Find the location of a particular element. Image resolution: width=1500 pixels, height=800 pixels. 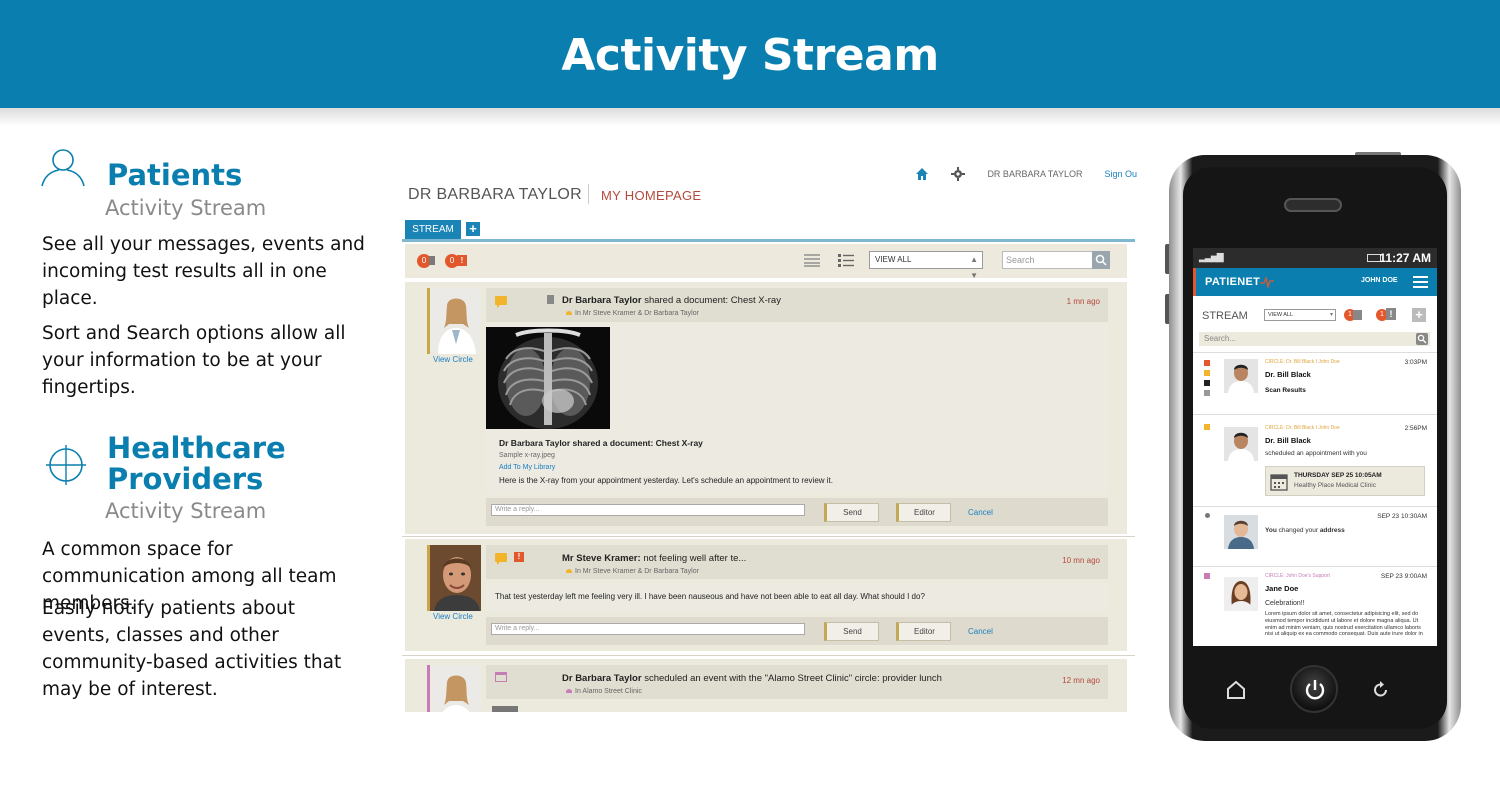

power-home-button is located at coordinates (1314, 689).